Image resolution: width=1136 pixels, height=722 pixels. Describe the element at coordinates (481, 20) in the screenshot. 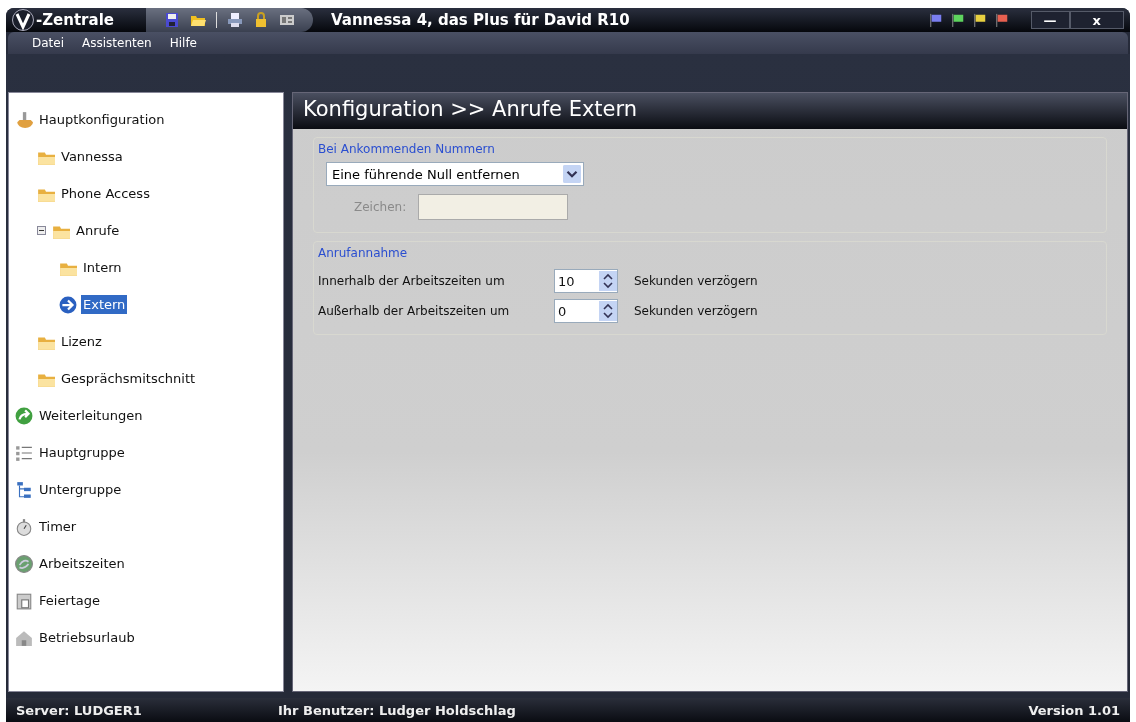

I see `window-title: Vannessa 4, das Plus für David R10` at that location.